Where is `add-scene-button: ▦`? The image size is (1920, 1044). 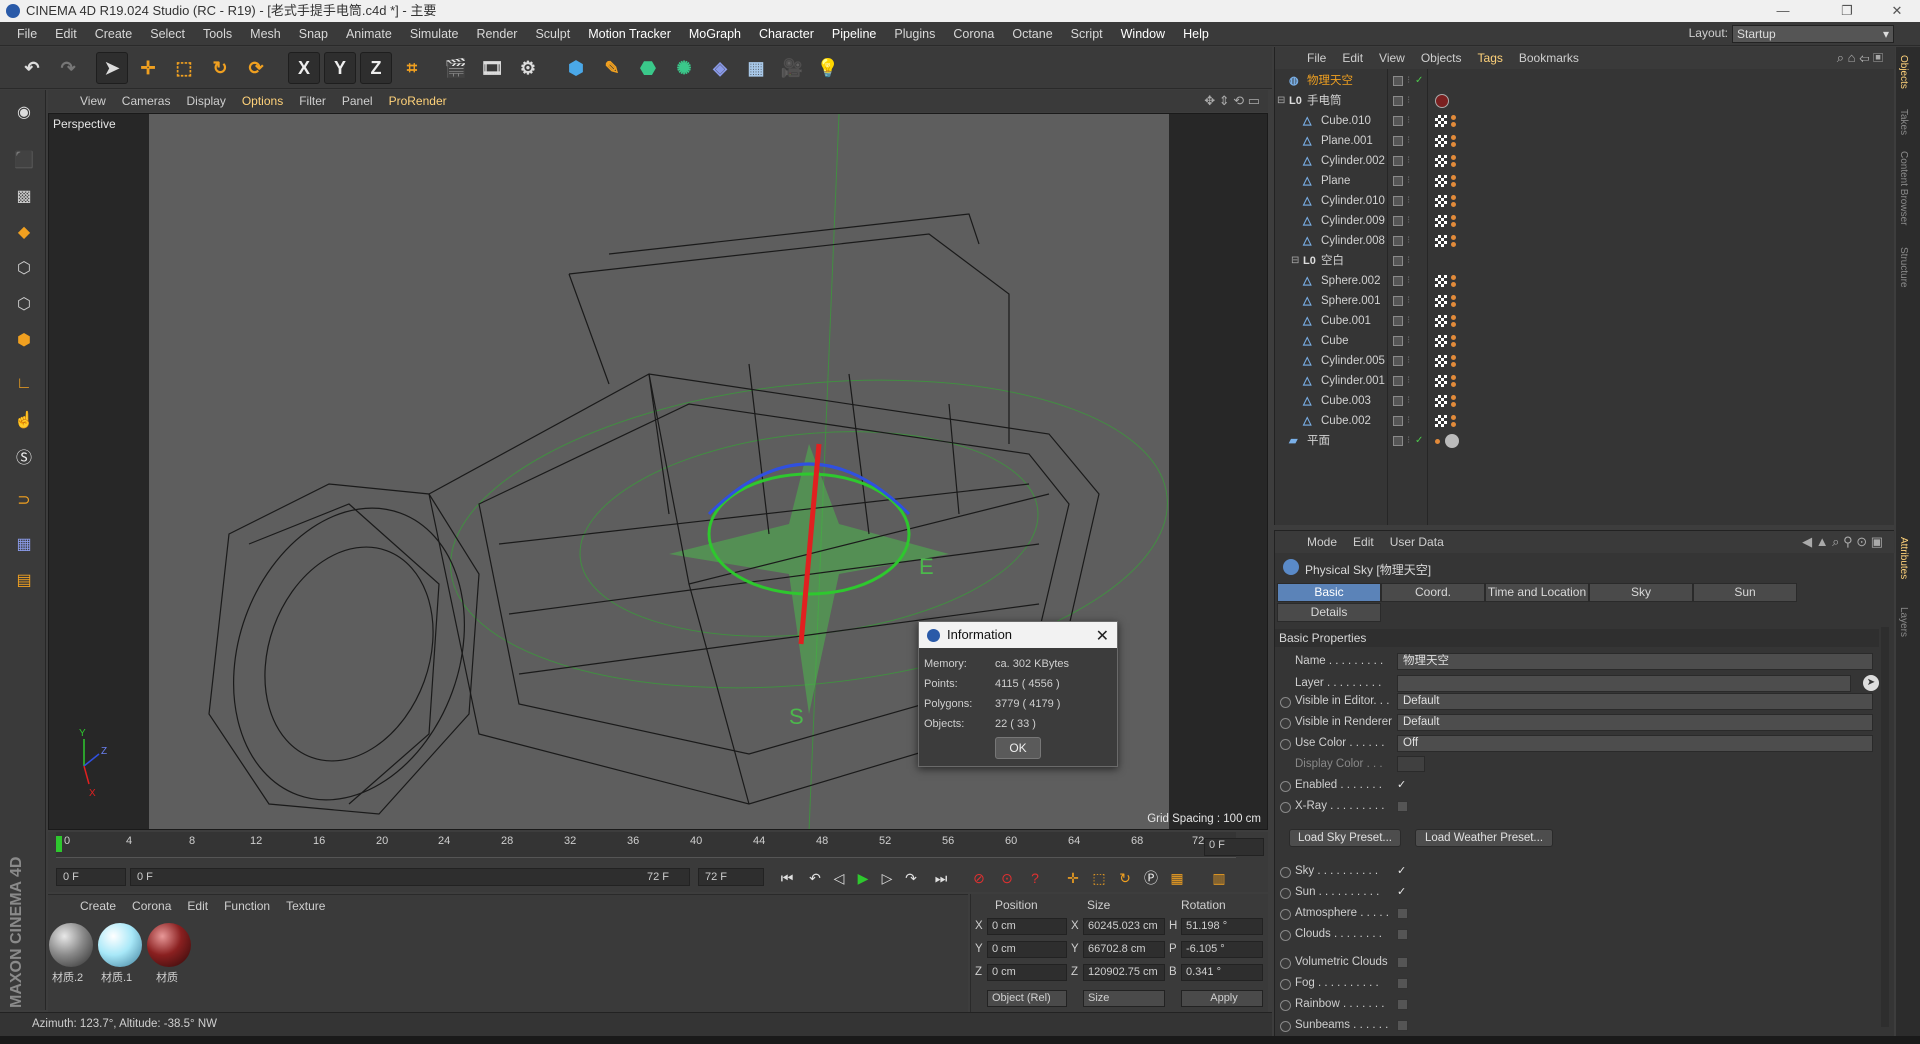 add-scene-button: ▦ is located at coordinates (756, 68).